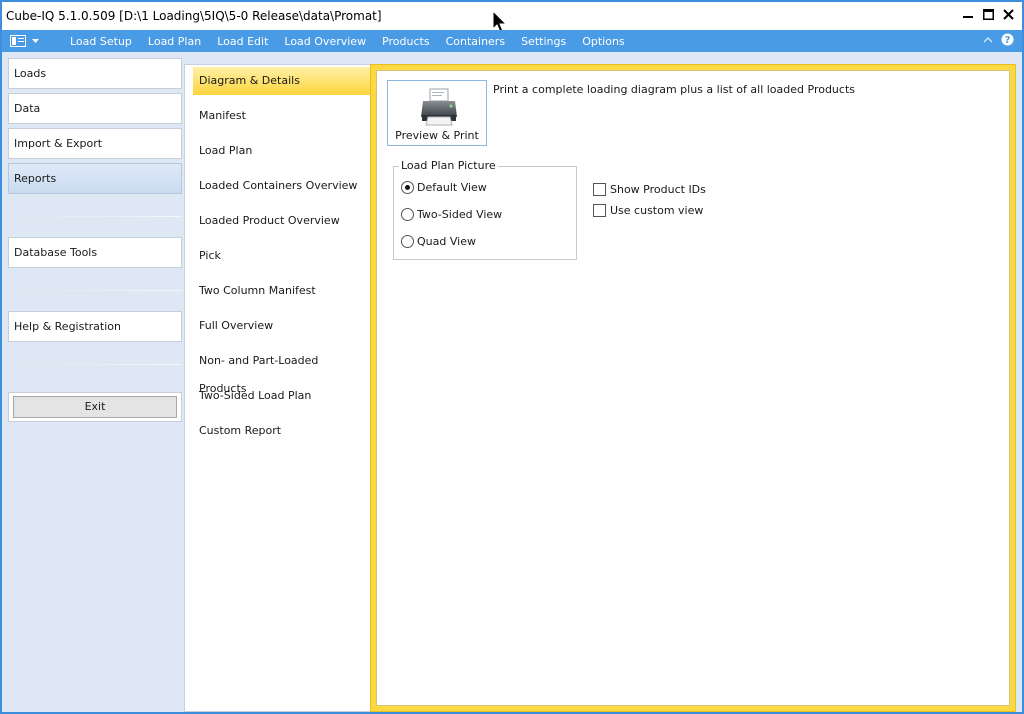 Image resolution: width=1024 pixels, height=714 pixels. Describe the element at coordinates (95, 143) in the screenshot. I see `nav-import-export: Import & Export` at that location.